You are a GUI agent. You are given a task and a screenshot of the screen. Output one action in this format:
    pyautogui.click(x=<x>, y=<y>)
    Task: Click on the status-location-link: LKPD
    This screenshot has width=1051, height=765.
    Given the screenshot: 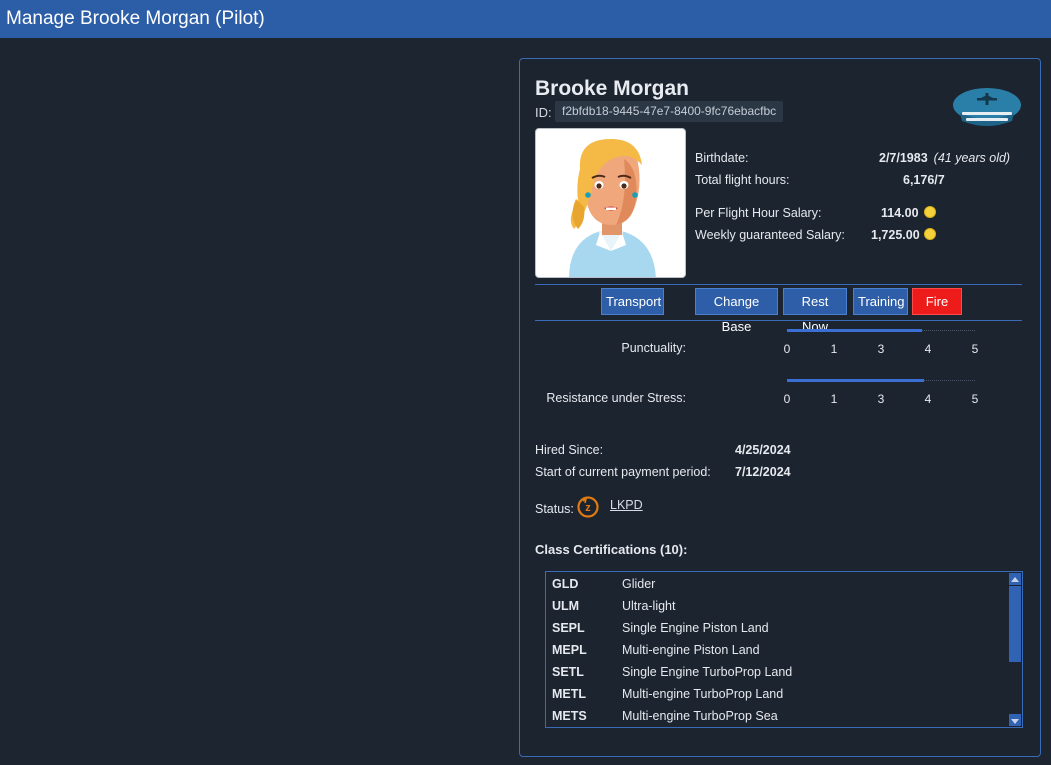 What is the action you would take?
    pyautogui.click(x=626, y=505)
    